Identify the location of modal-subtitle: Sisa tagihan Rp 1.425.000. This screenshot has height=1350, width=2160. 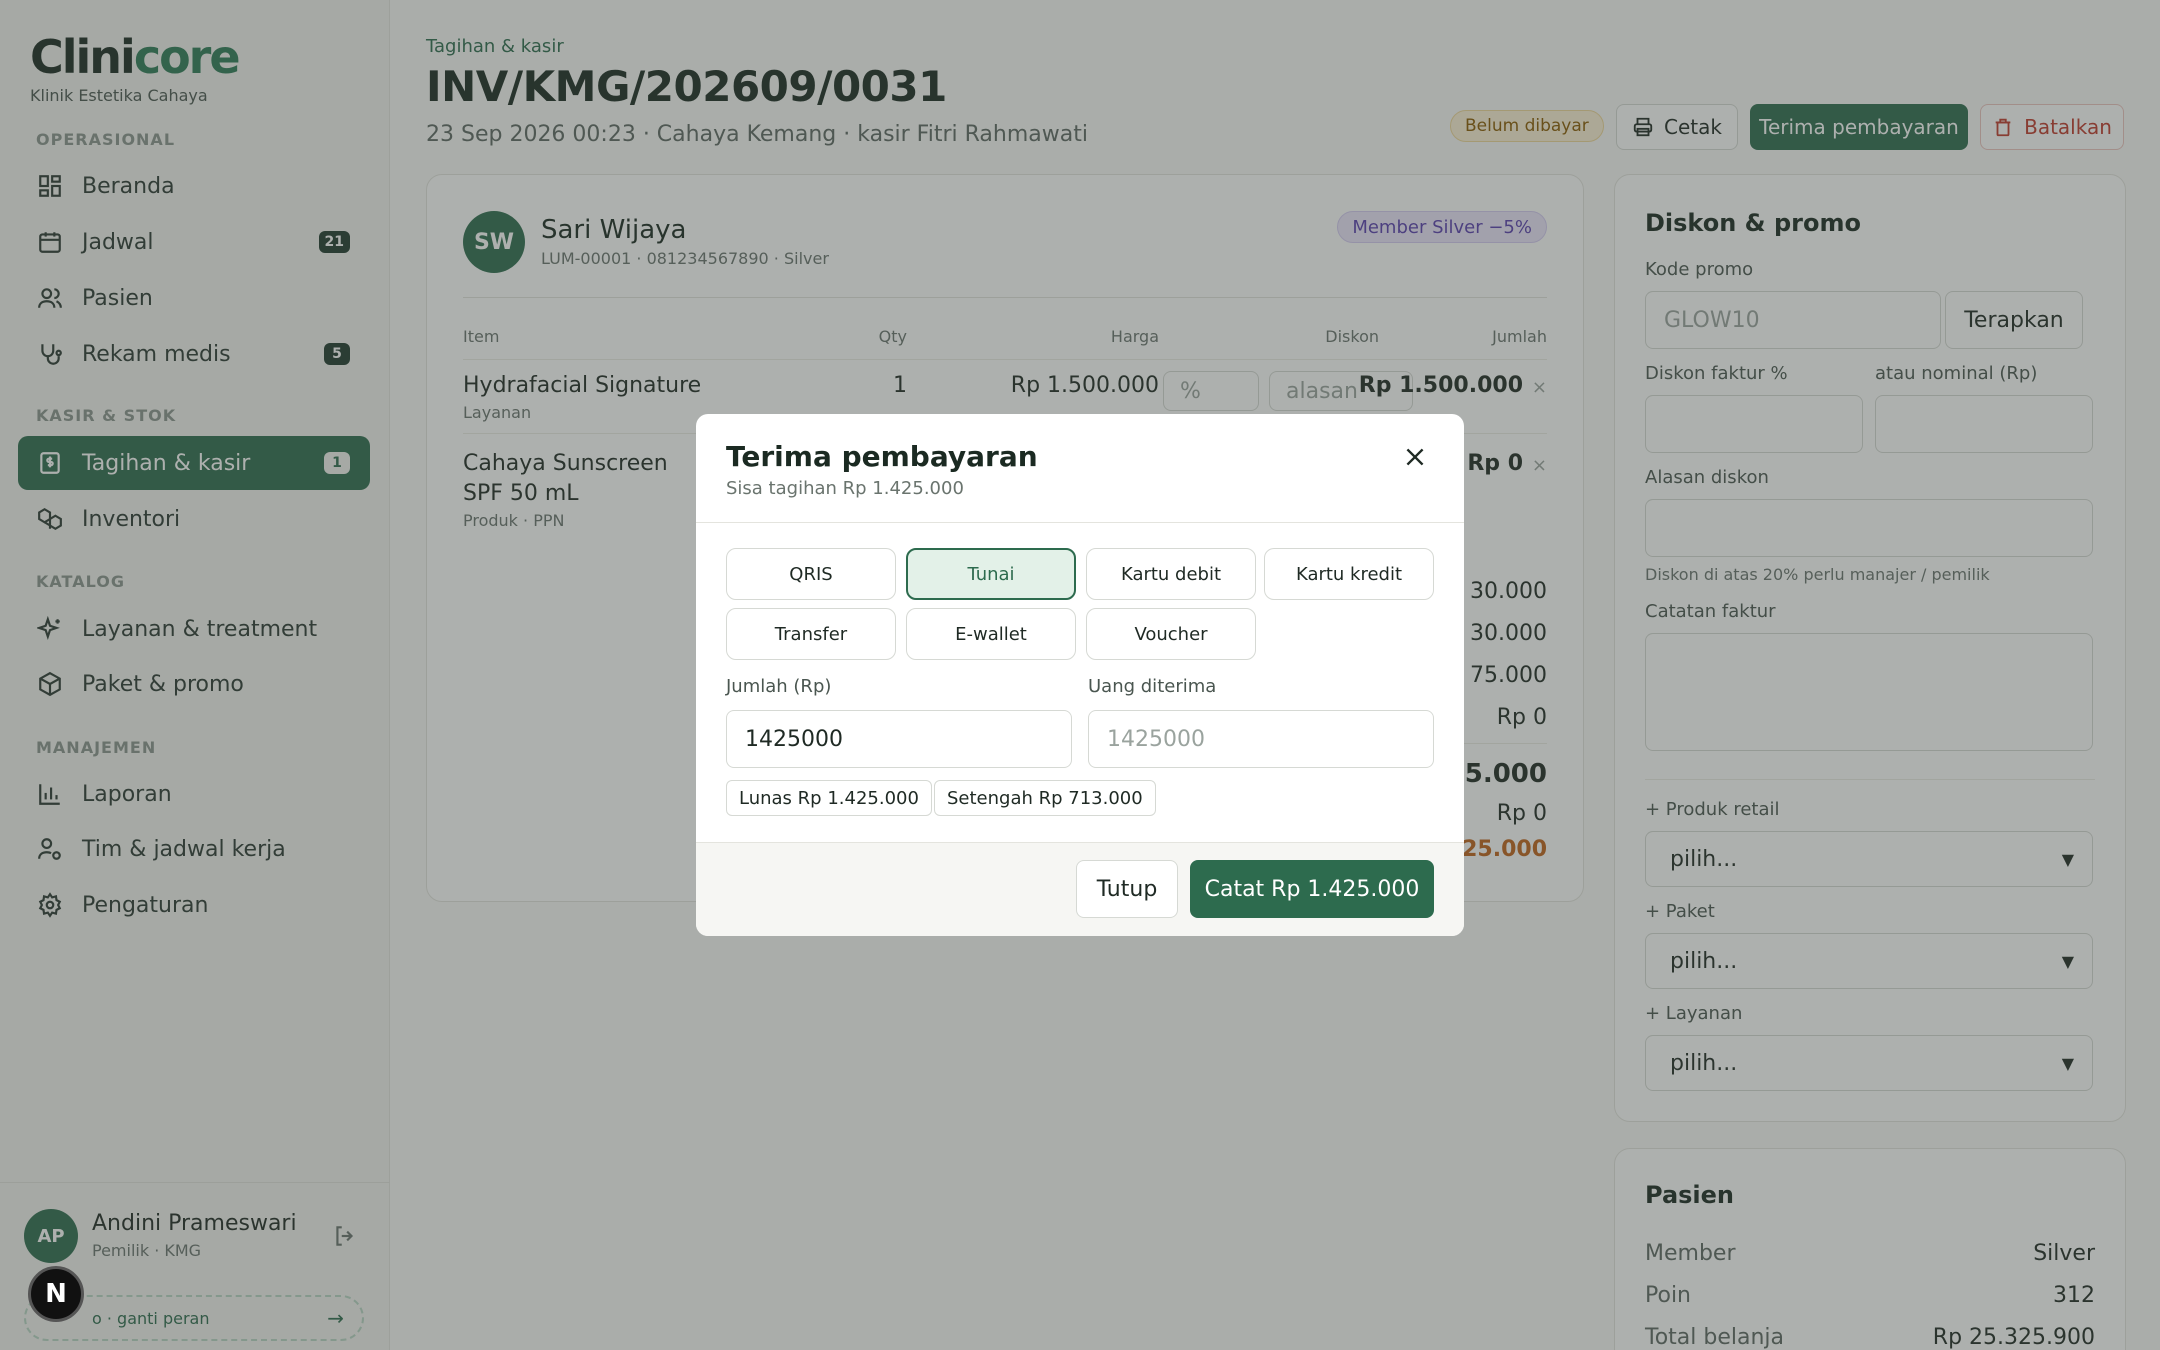
(845, 488).